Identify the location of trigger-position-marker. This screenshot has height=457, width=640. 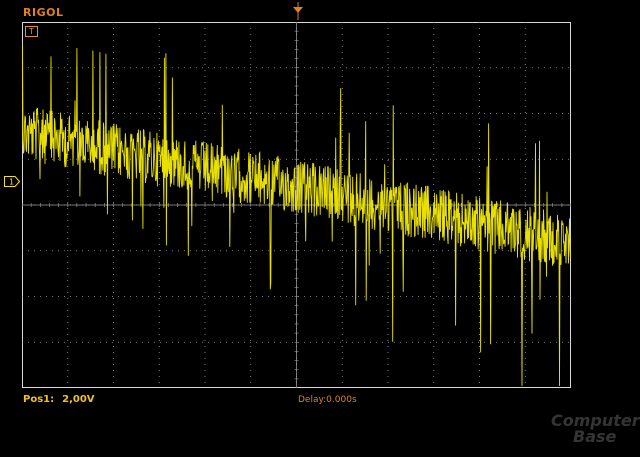
(298, 11).